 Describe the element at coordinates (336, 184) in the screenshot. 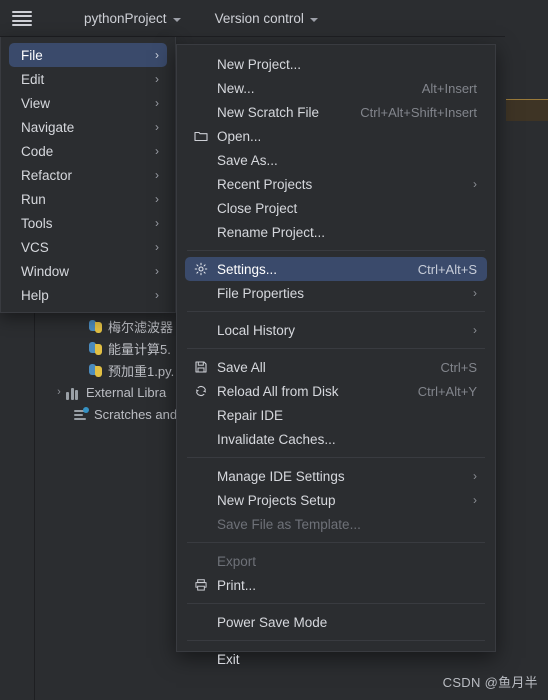

I see `file-menu-item-recent-projects: Recent Projects ›` at that location.